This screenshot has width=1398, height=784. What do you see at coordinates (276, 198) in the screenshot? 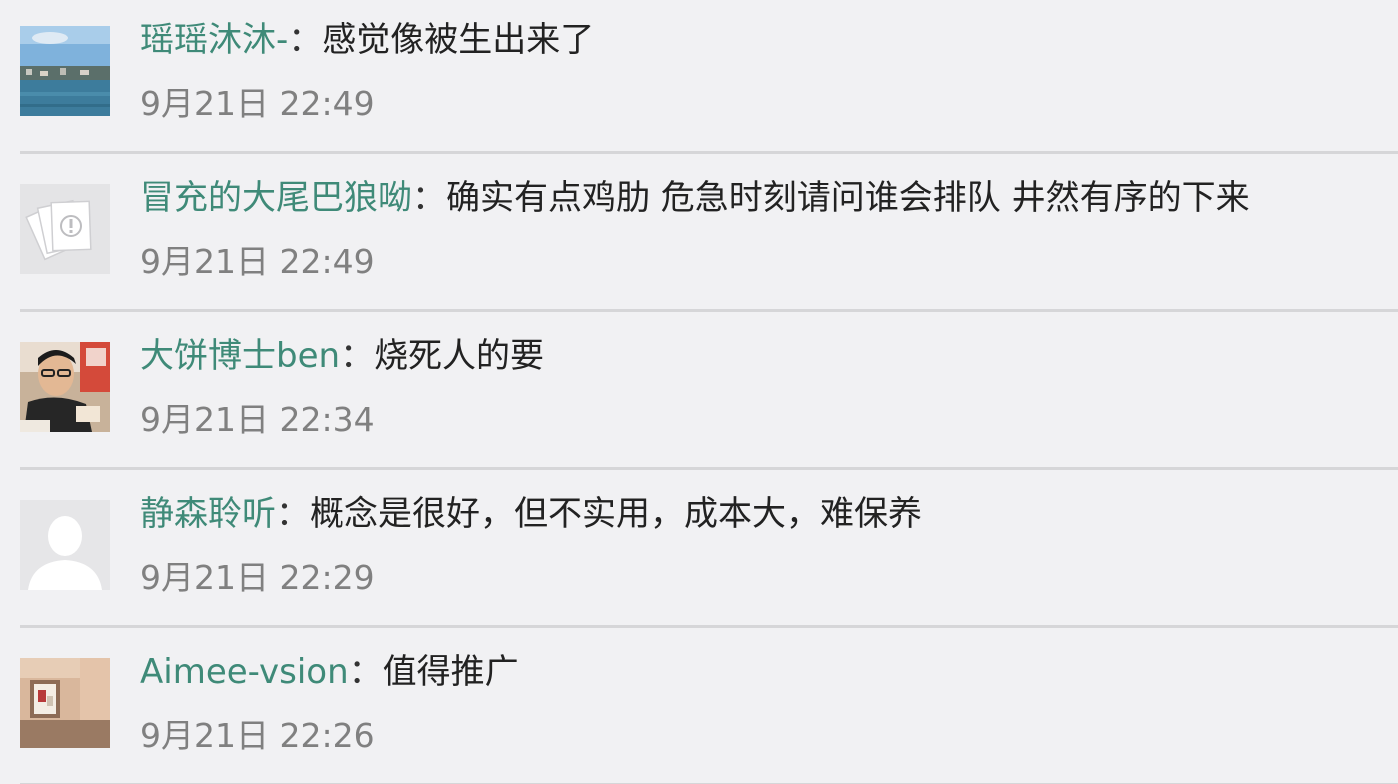
I see `username-link: 冒充的大尾巴狼呦` at bounding box center [276, 198].